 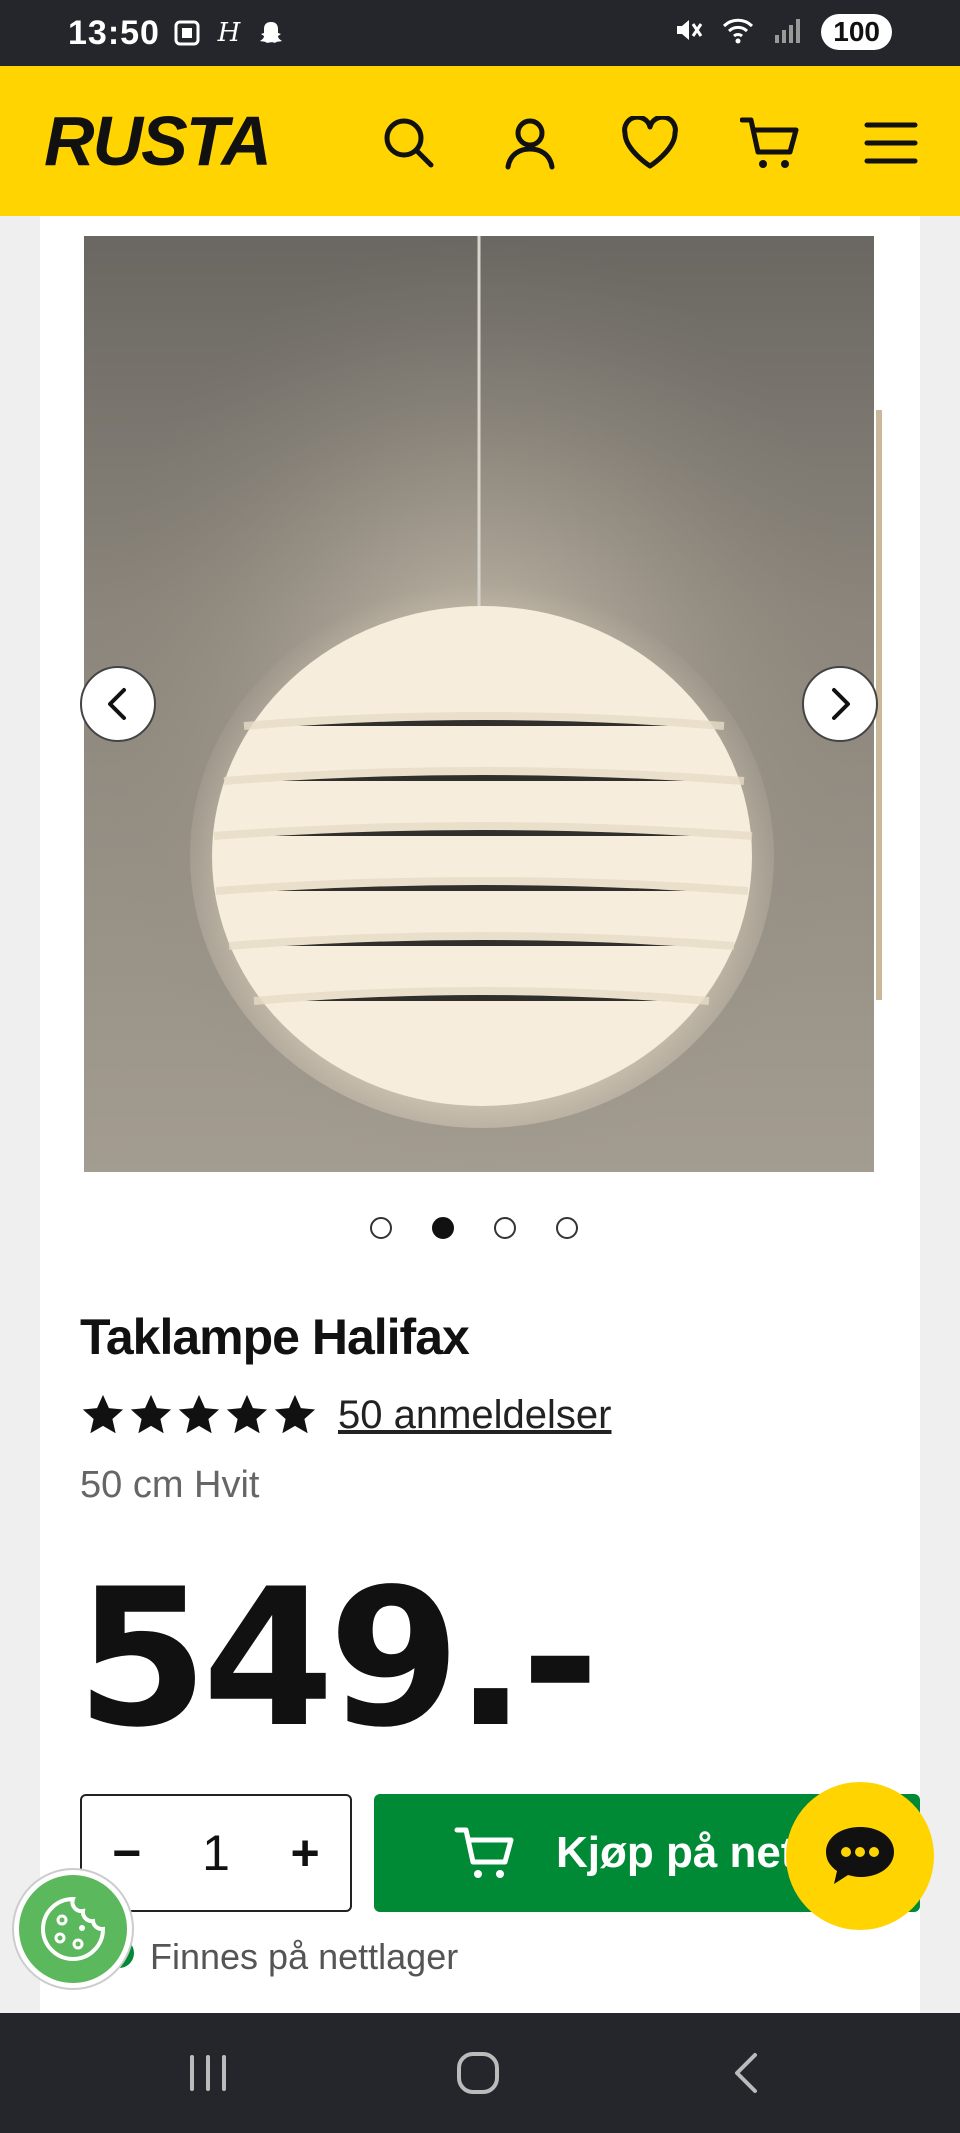 I want to click on chevron-right-icon, so click(x=841, y=704).